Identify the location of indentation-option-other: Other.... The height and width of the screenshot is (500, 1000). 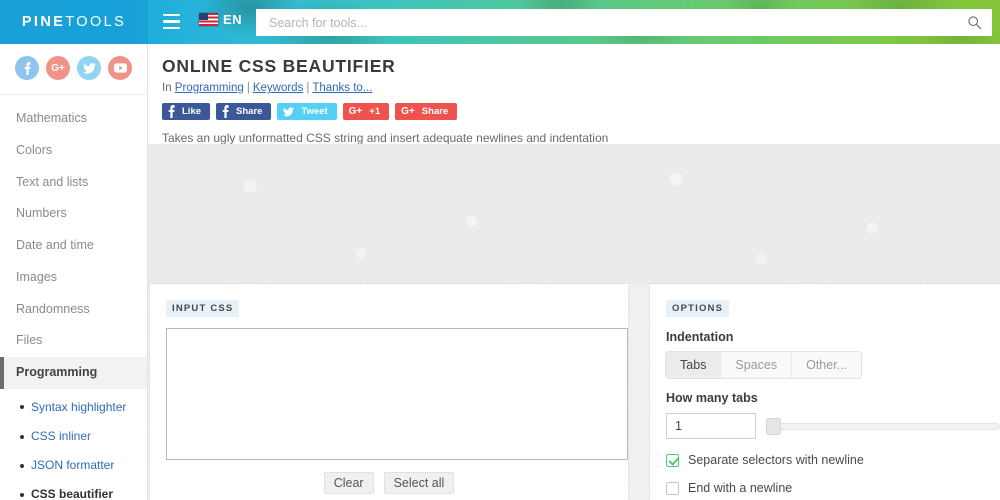
(827, 365).